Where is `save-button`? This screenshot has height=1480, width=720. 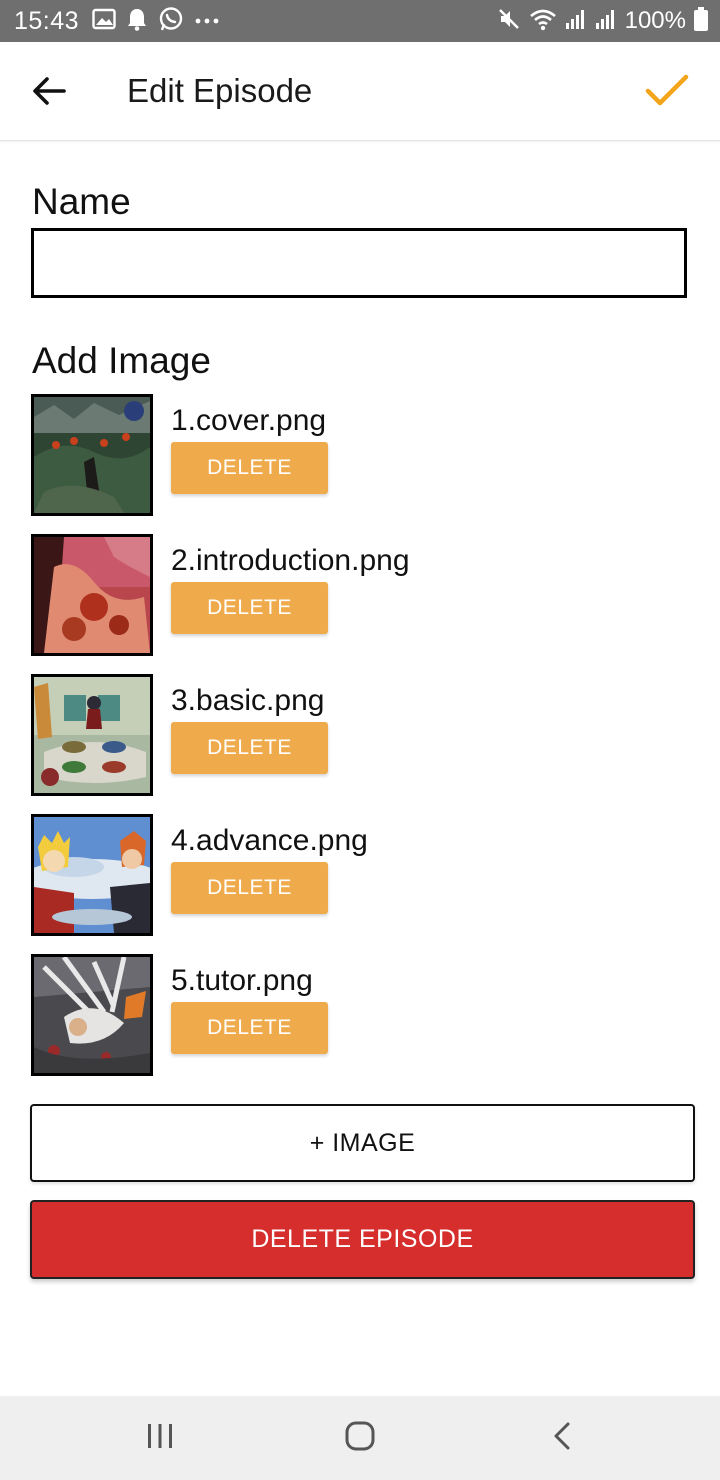
save-button is located at coordinates (667, 93).